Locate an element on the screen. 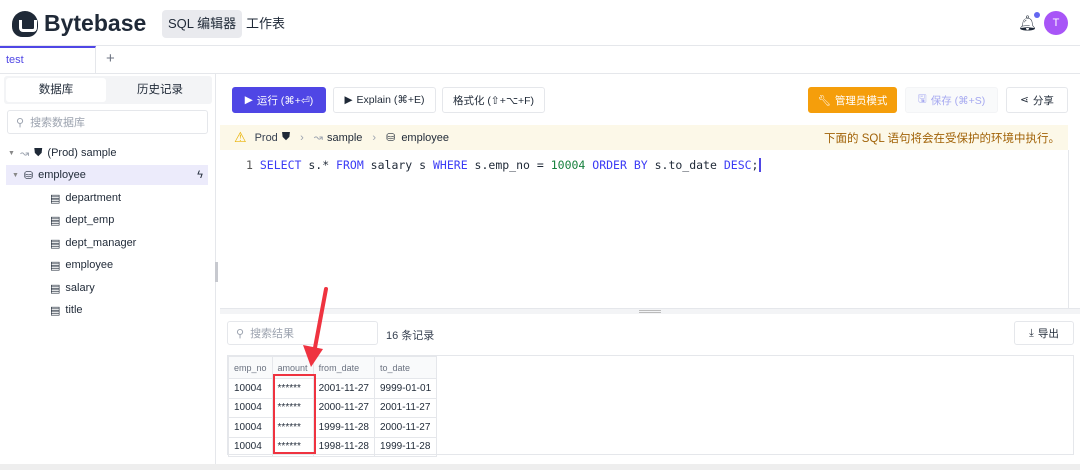  table-row: 10004 ****** 1998-11-28 1999-11-28 is located at coordinates (333, 446).